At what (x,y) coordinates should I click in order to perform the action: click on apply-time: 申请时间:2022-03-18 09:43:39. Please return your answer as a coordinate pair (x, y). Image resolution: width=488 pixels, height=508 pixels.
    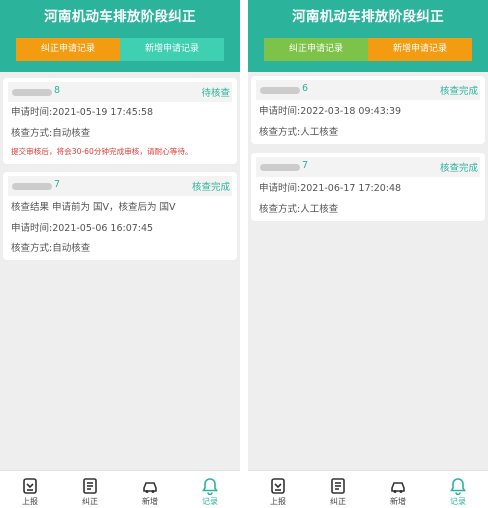
    Looking at the image, I should click on (330, 111).